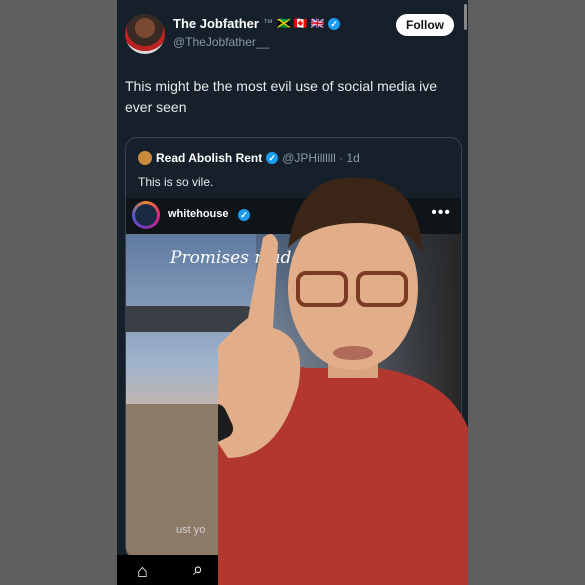 The image size is (585, 585). What do you see at coordinates (142, 571) in the screenshot?
I see `home-icon: ⌂` at bounding box center [142, 571].